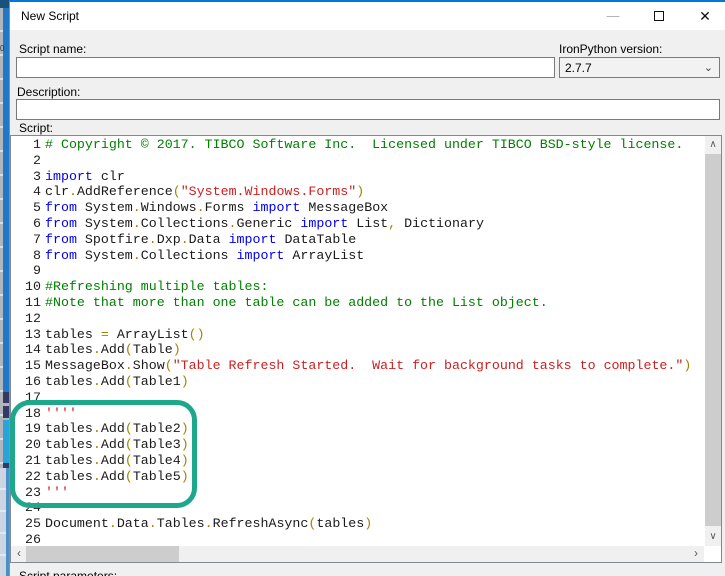 The height and width of the screenshot is (576, 725). I want to click on chevron-down-icon: ⌄, so click(708, 68).